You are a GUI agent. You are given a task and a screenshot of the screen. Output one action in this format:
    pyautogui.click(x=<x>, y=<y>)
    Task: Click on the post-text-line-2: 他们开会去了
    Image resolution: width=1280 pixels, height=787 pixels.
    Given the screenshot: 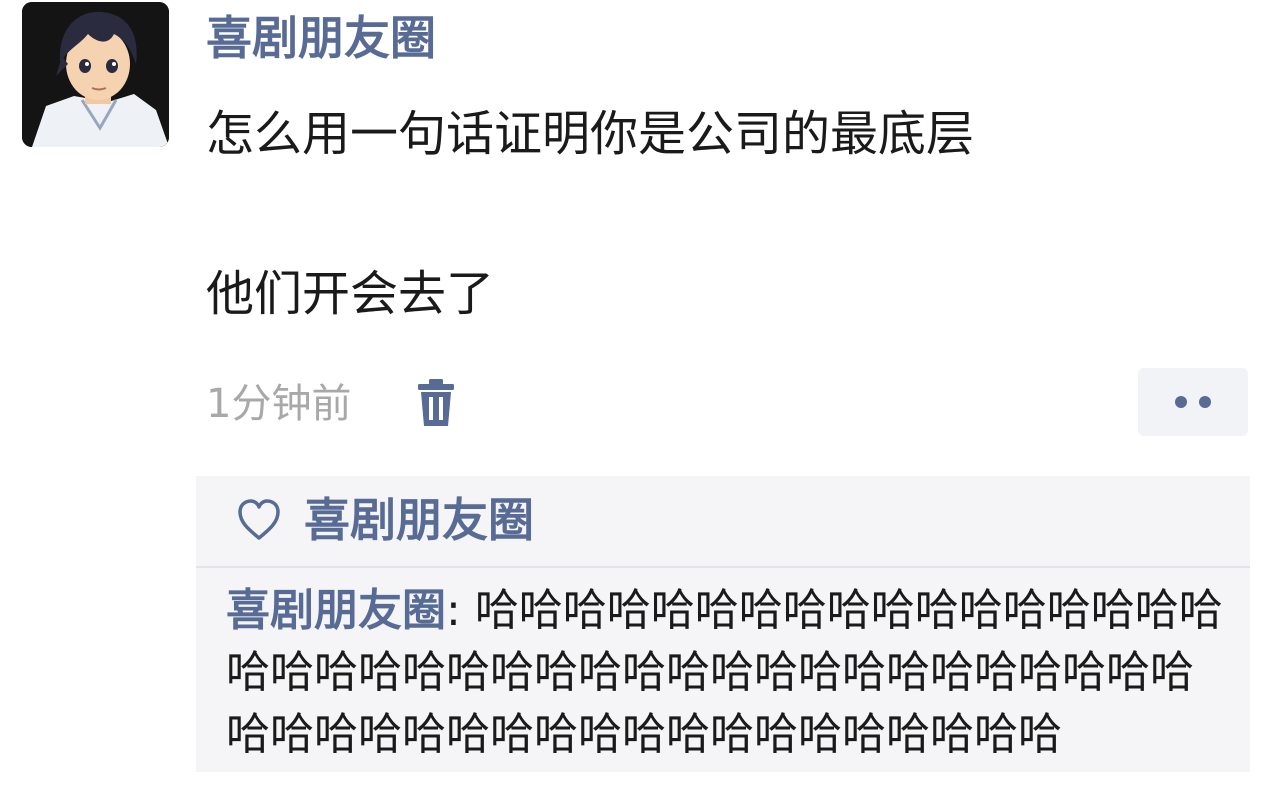 What is the action you would take?
    pyautogui.click(x=350, y=294)
    